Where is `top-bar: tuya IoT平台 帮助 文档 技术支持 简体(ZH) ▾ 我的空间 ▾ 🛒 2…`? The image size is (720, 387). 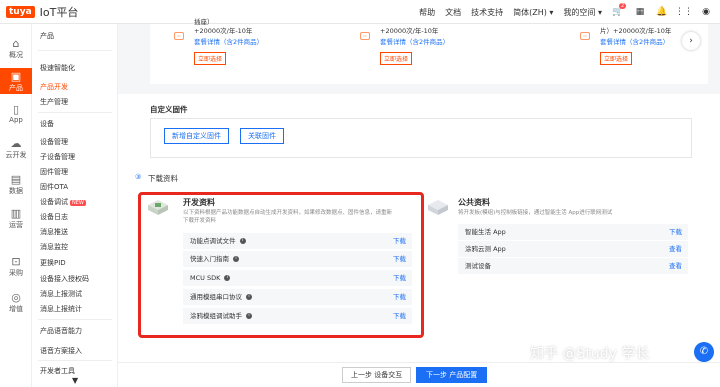
top-bar: tuya IoT平台 帮助 文档 技术支持 简体(ZH) ▾ 我的空间 ▾ 🛒 2… is located at coordinates (360, 12).